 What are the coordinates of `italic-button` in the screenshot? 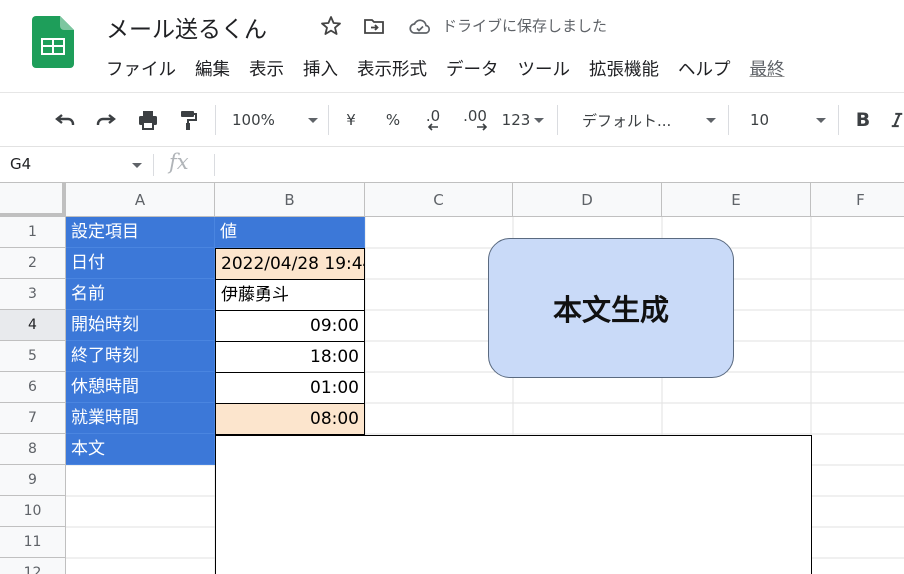 It's located at (897, 120).